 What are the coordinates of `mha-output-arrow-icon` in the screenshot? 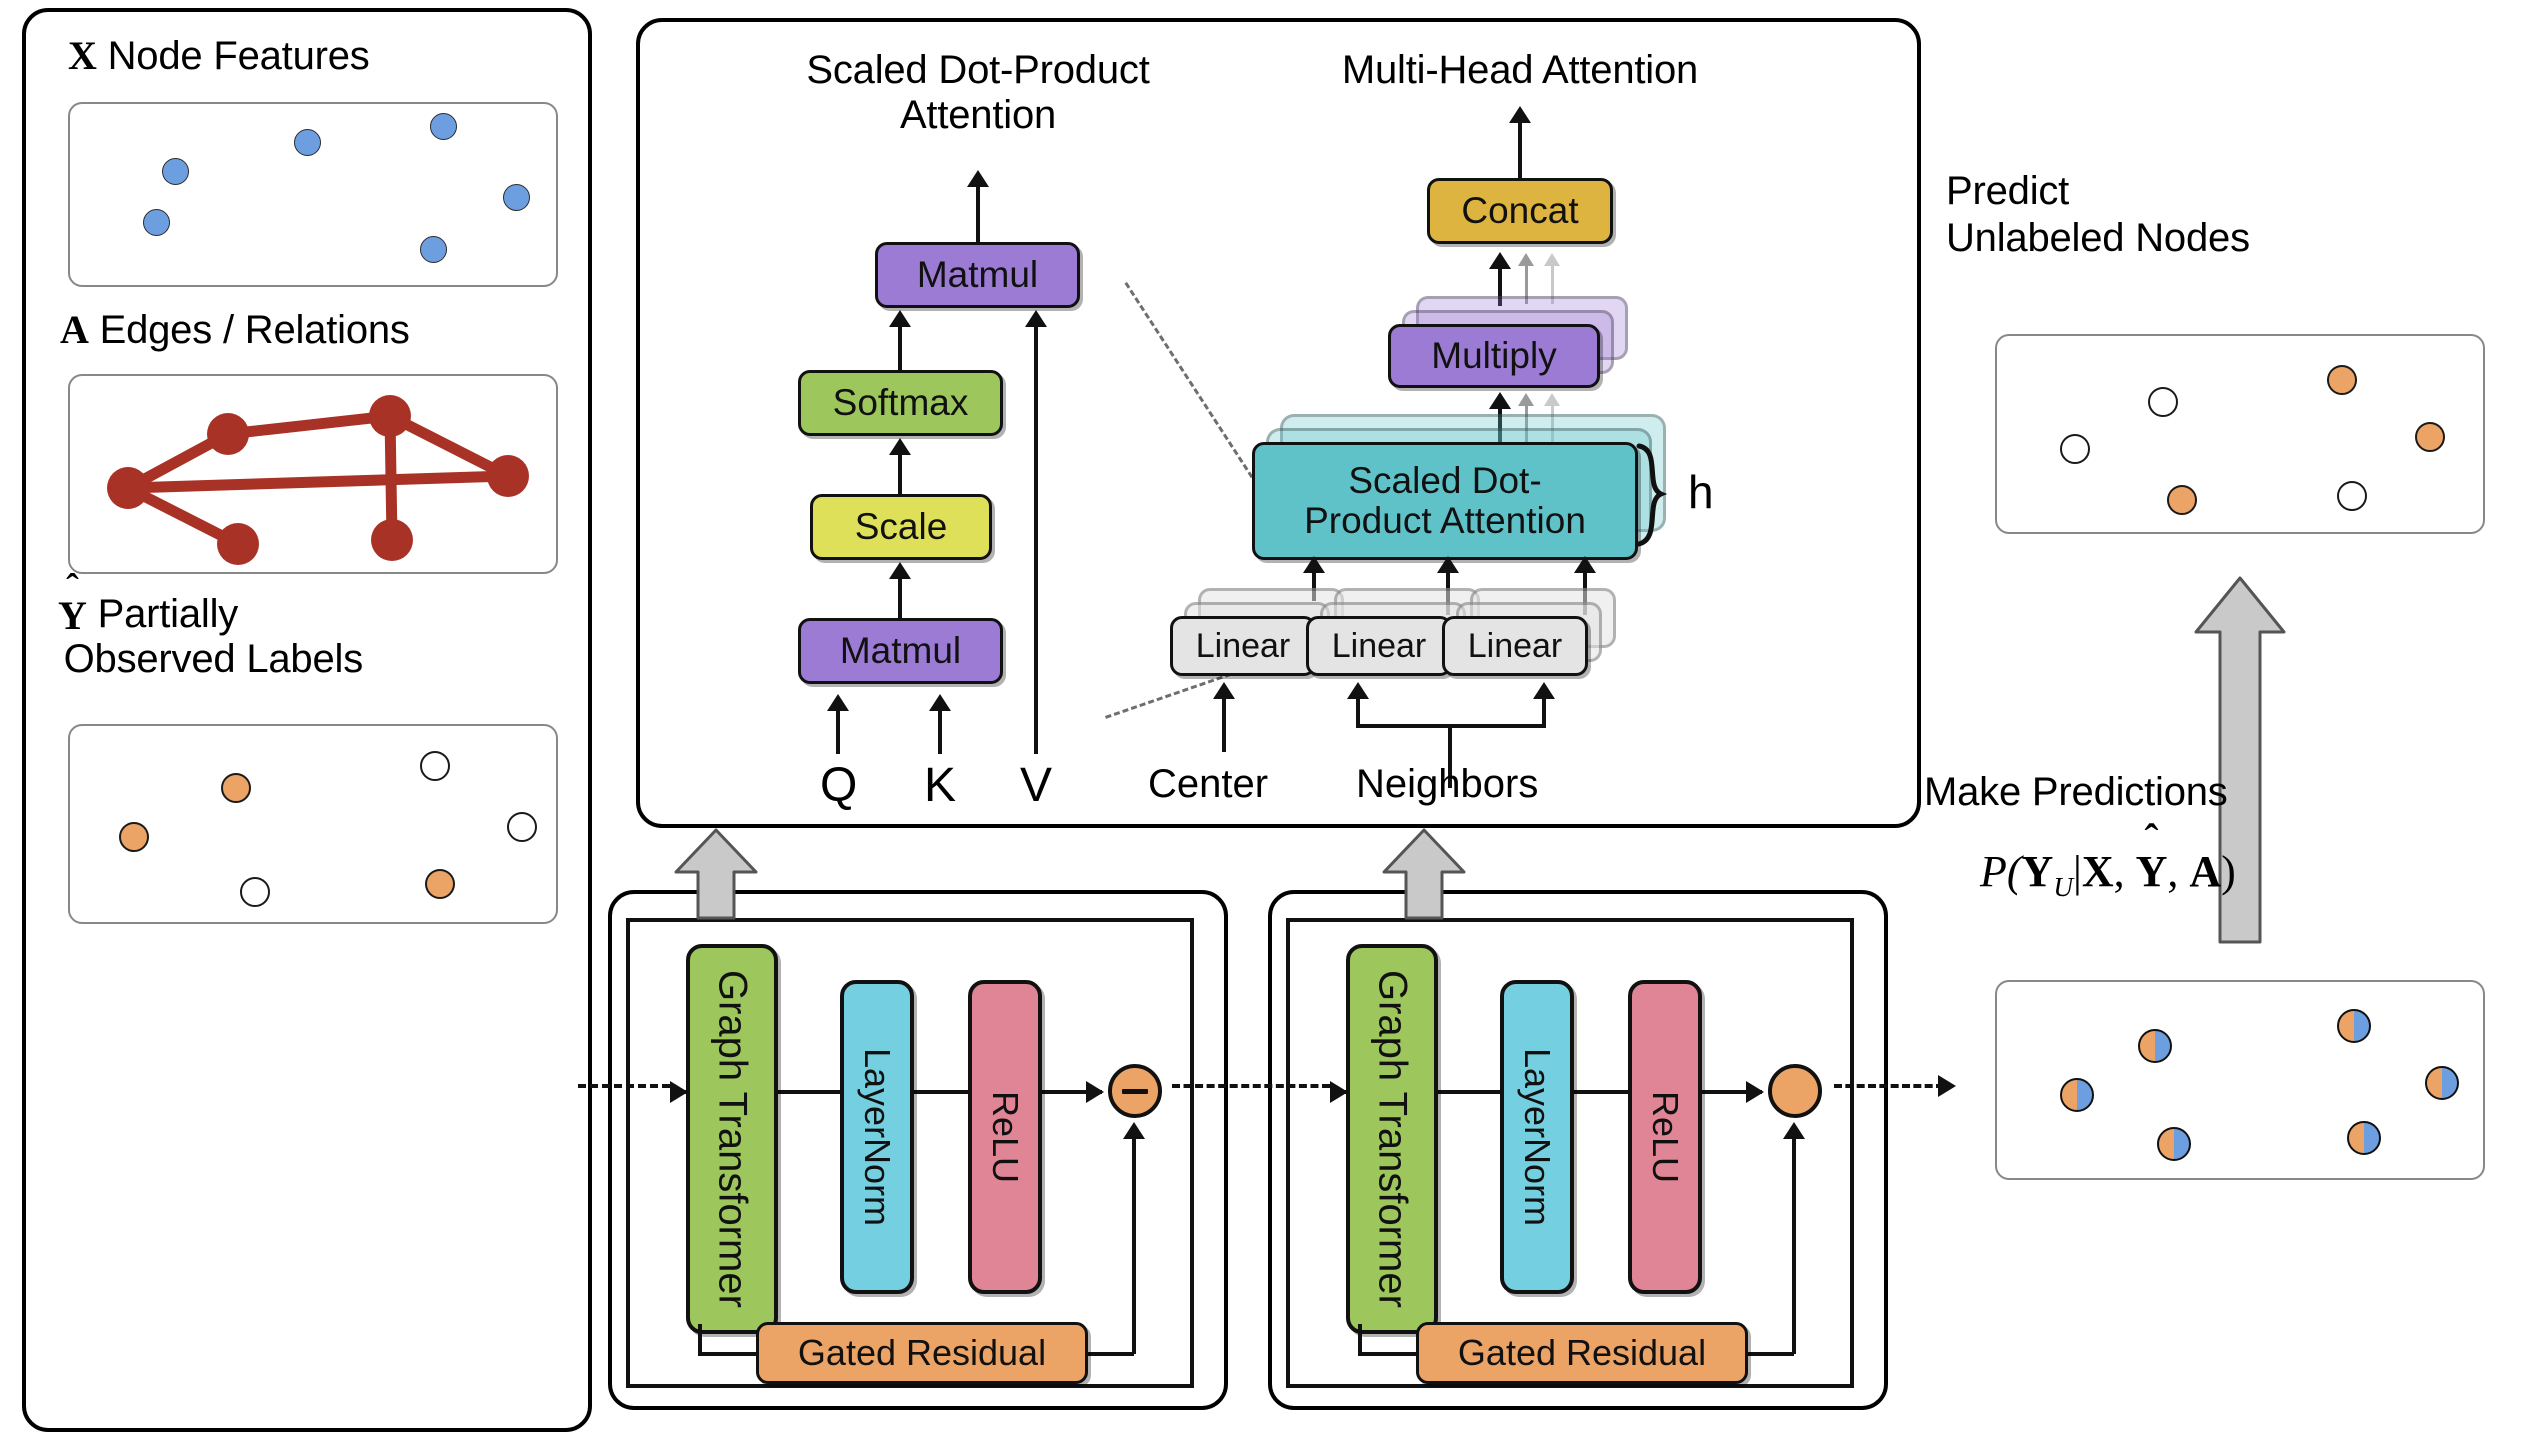 It's located at (1520, 114).